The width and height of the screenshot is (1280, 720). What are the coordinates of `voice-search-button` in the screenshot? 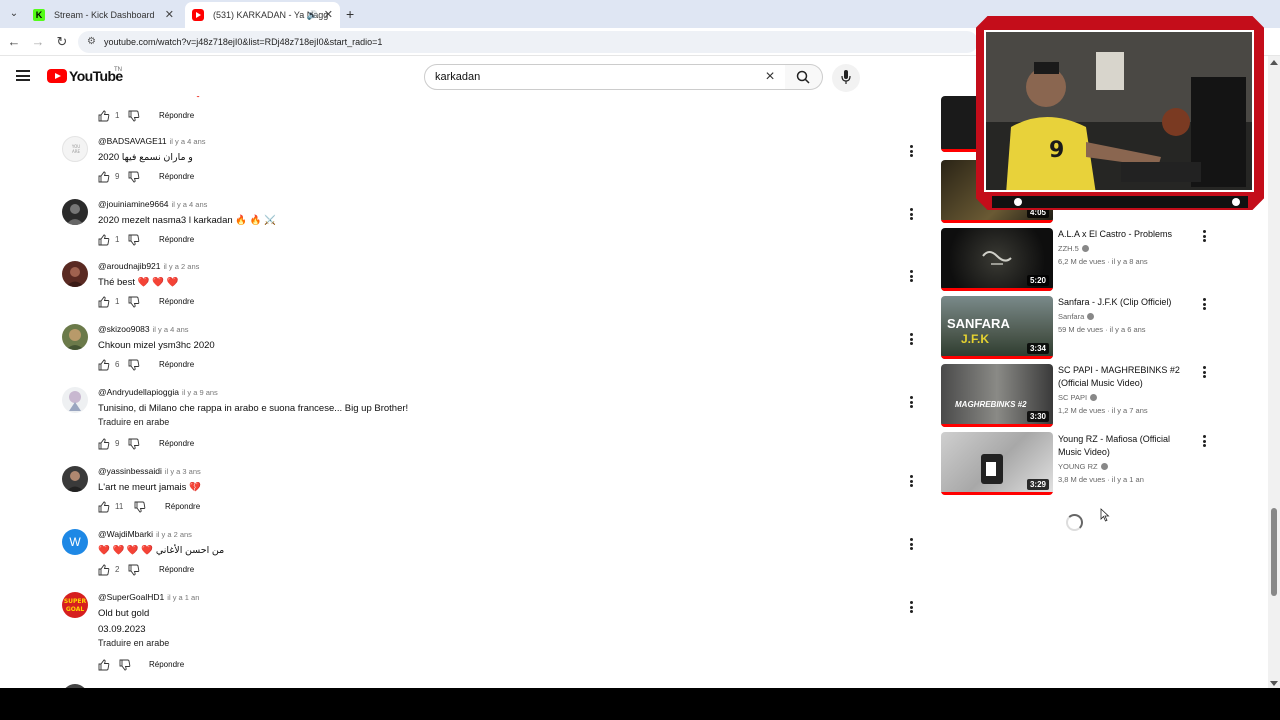 It's located at (846, 78).